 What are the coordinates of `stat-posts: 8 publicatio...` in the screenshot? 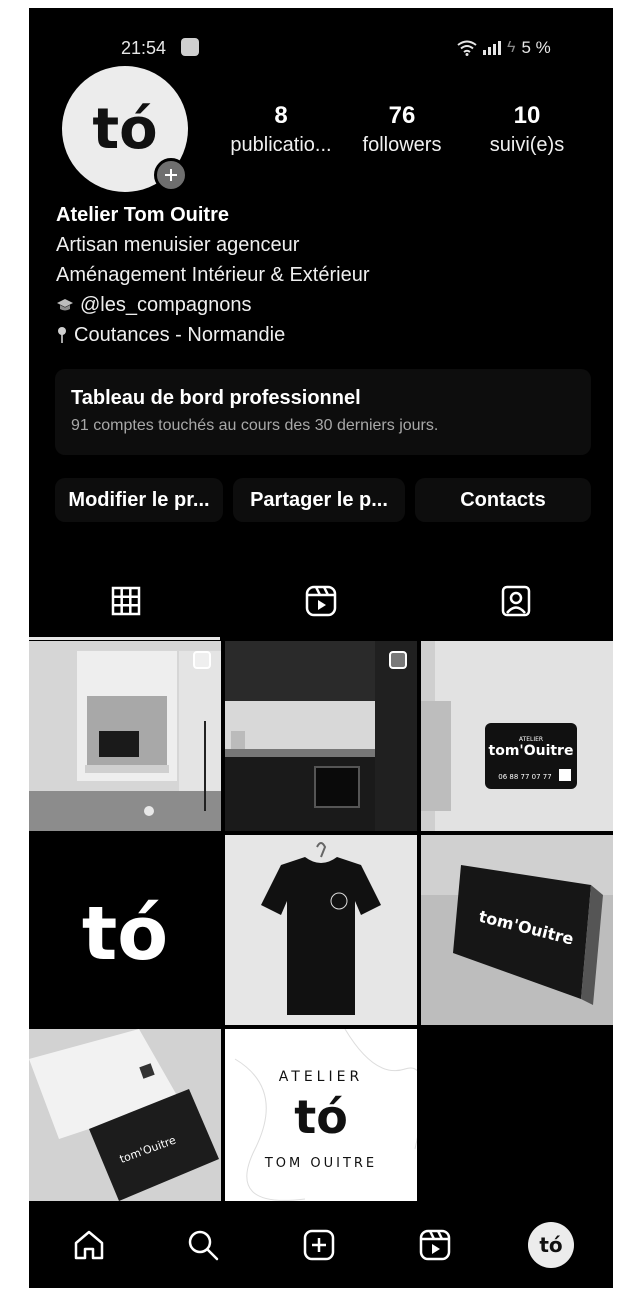 It's located at (281, 130).